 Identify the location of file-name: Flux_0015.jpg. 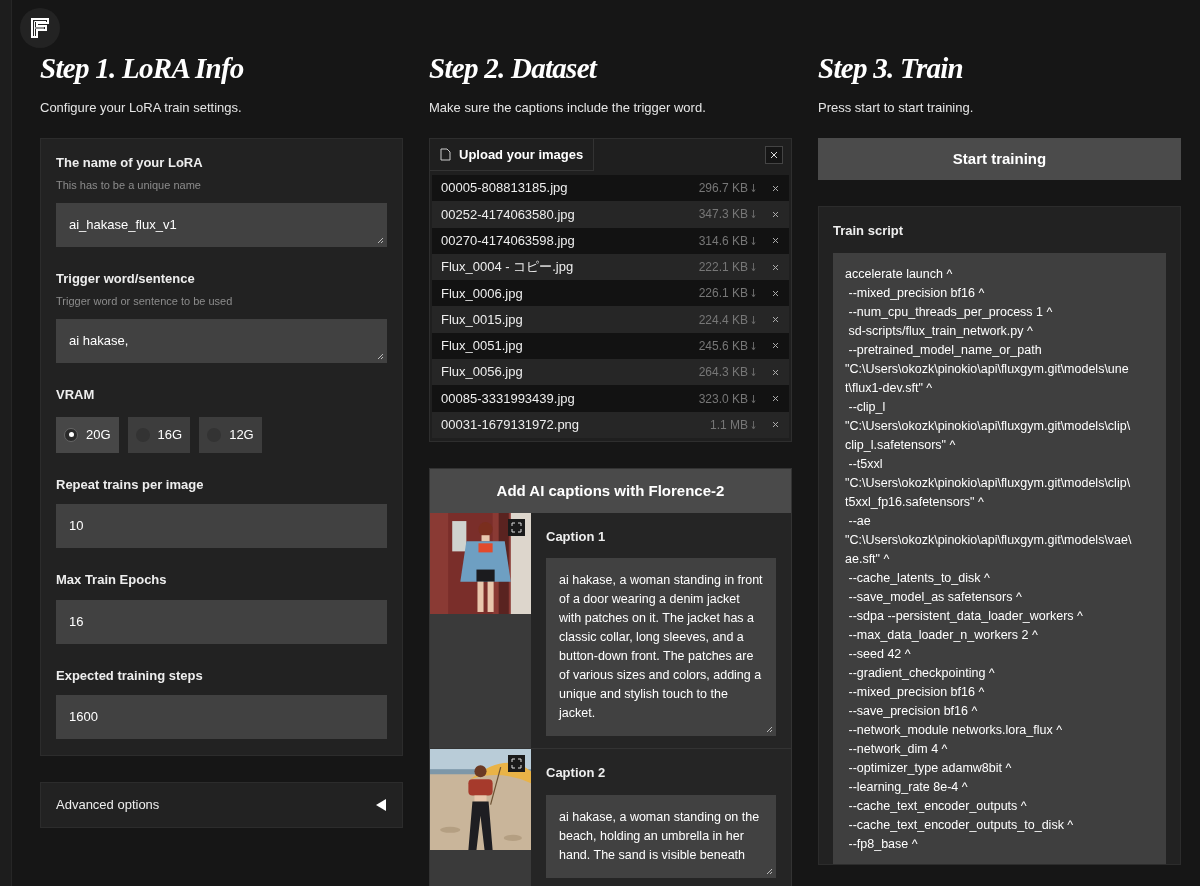
(482, 319).